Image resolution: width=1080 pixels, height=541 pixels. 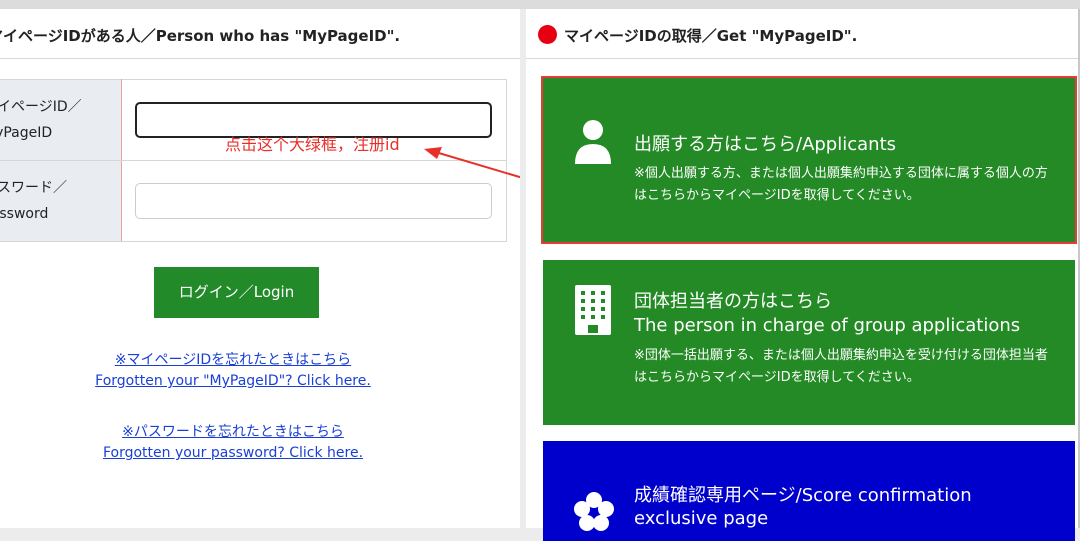 I want to click on score-card-title-line2: exclusive page, so click(x=701, y=518).